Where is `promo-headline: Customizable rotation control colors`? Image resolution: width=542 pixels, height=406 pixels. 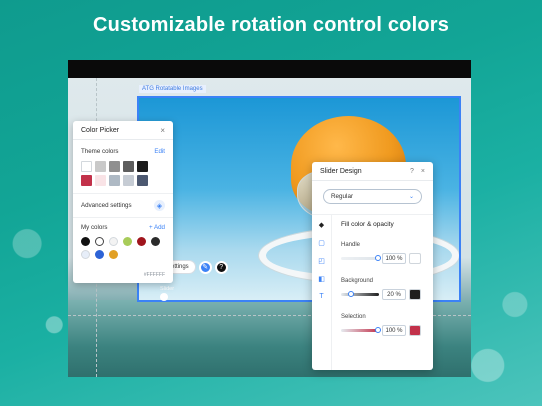
promo-headline: Customizable rotation control colors is located at coordinates (271, 25).